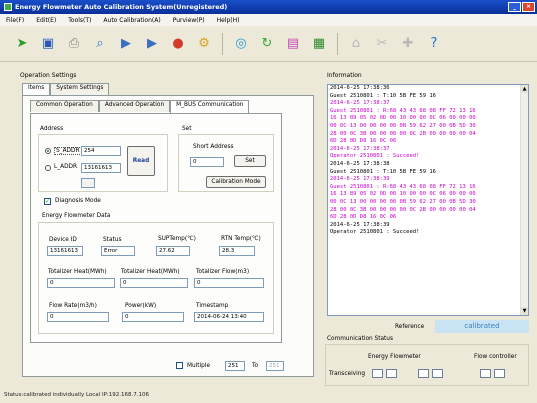  I want to click on power-value: 0, so click(153, 317).